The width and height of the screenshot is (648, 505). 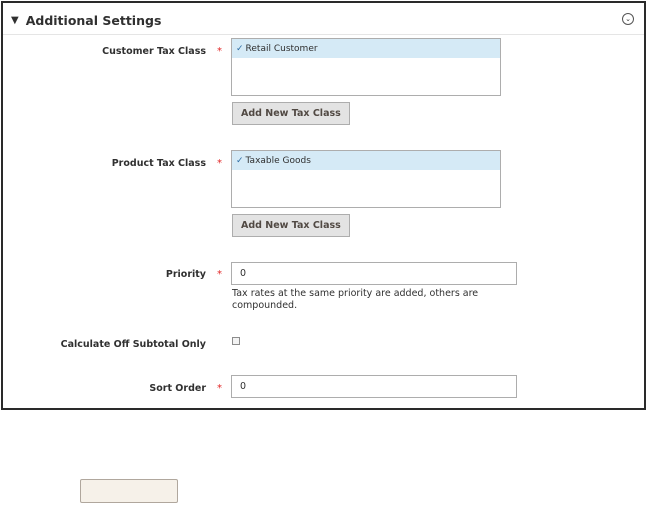 What do you see at coordinates (323, 34) in the screenshot?
I see `header-divider` at bounding box center [323, 34].